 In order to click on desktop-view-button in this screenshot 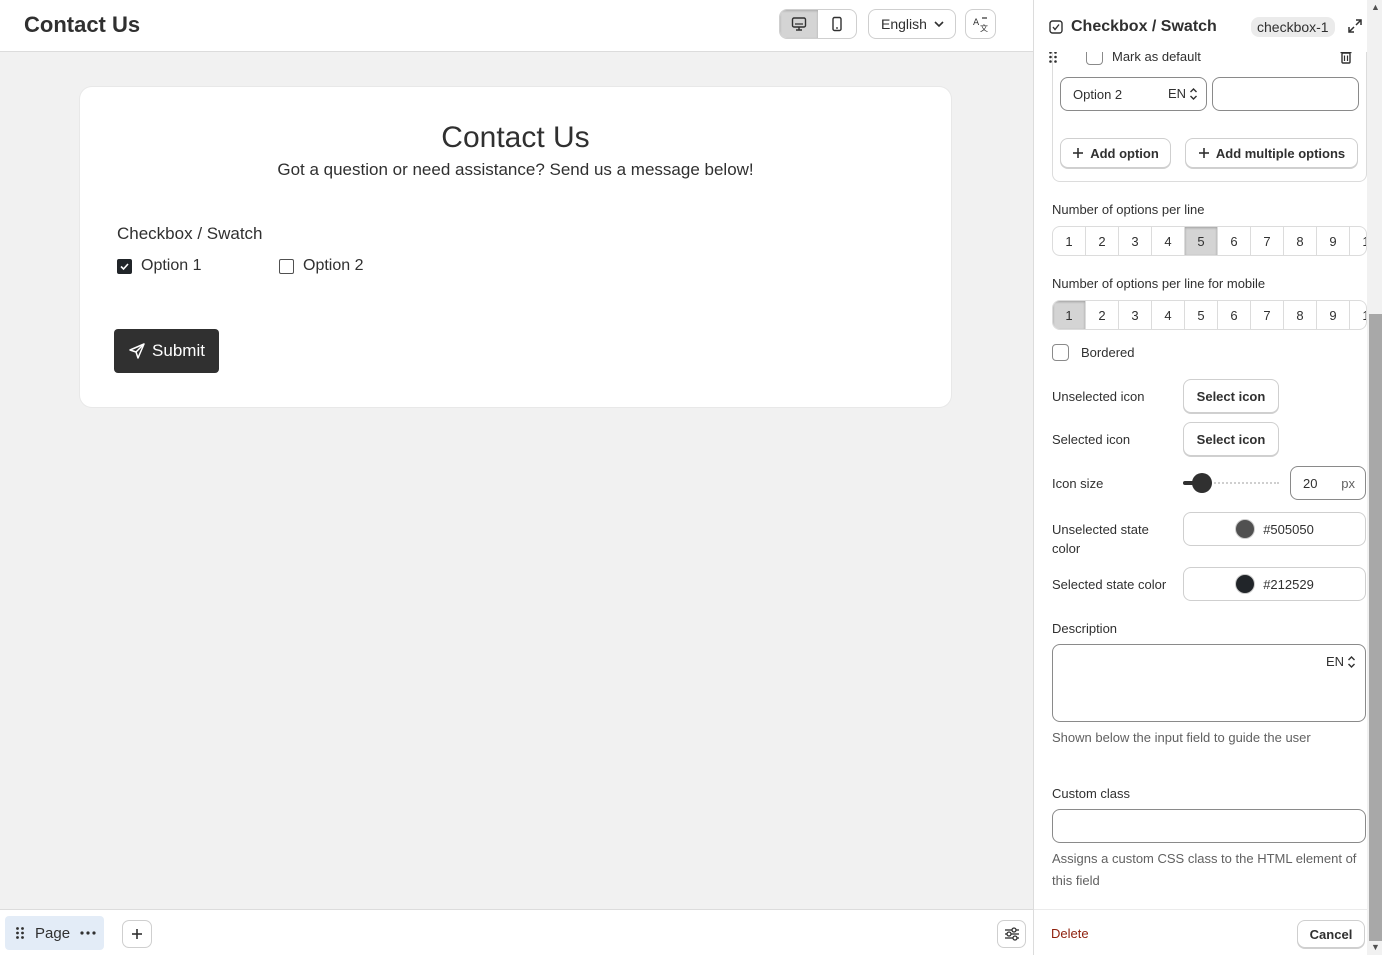, I will do `click(799, 24)`.